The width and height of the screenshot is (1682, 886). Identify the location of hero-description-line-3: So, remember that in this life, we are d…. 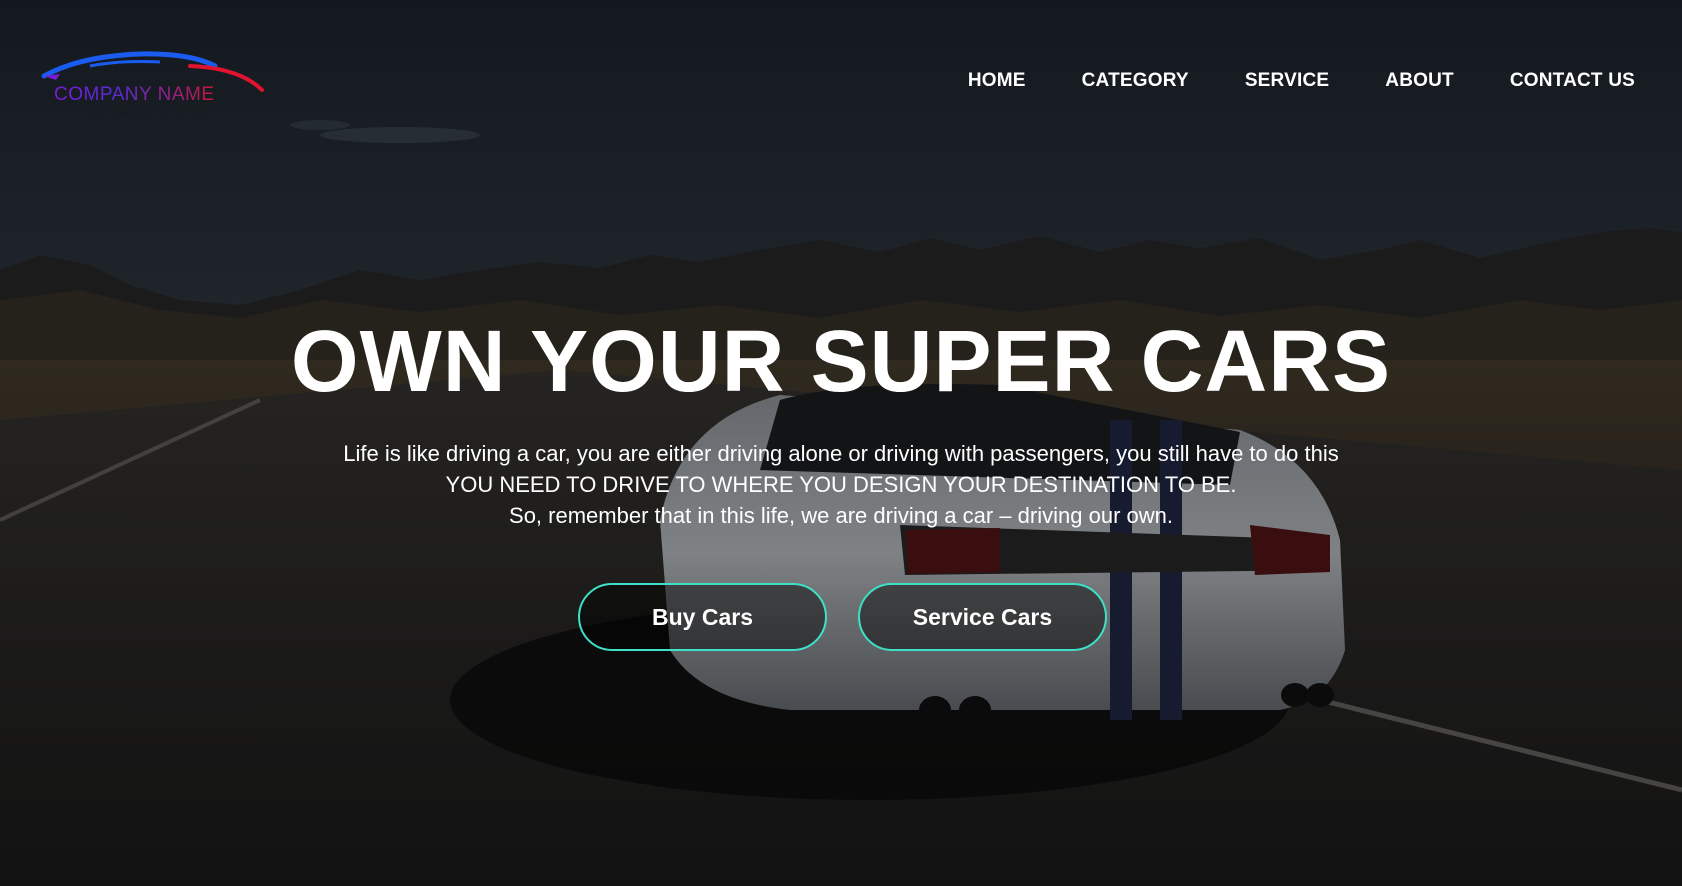
(841, 515).